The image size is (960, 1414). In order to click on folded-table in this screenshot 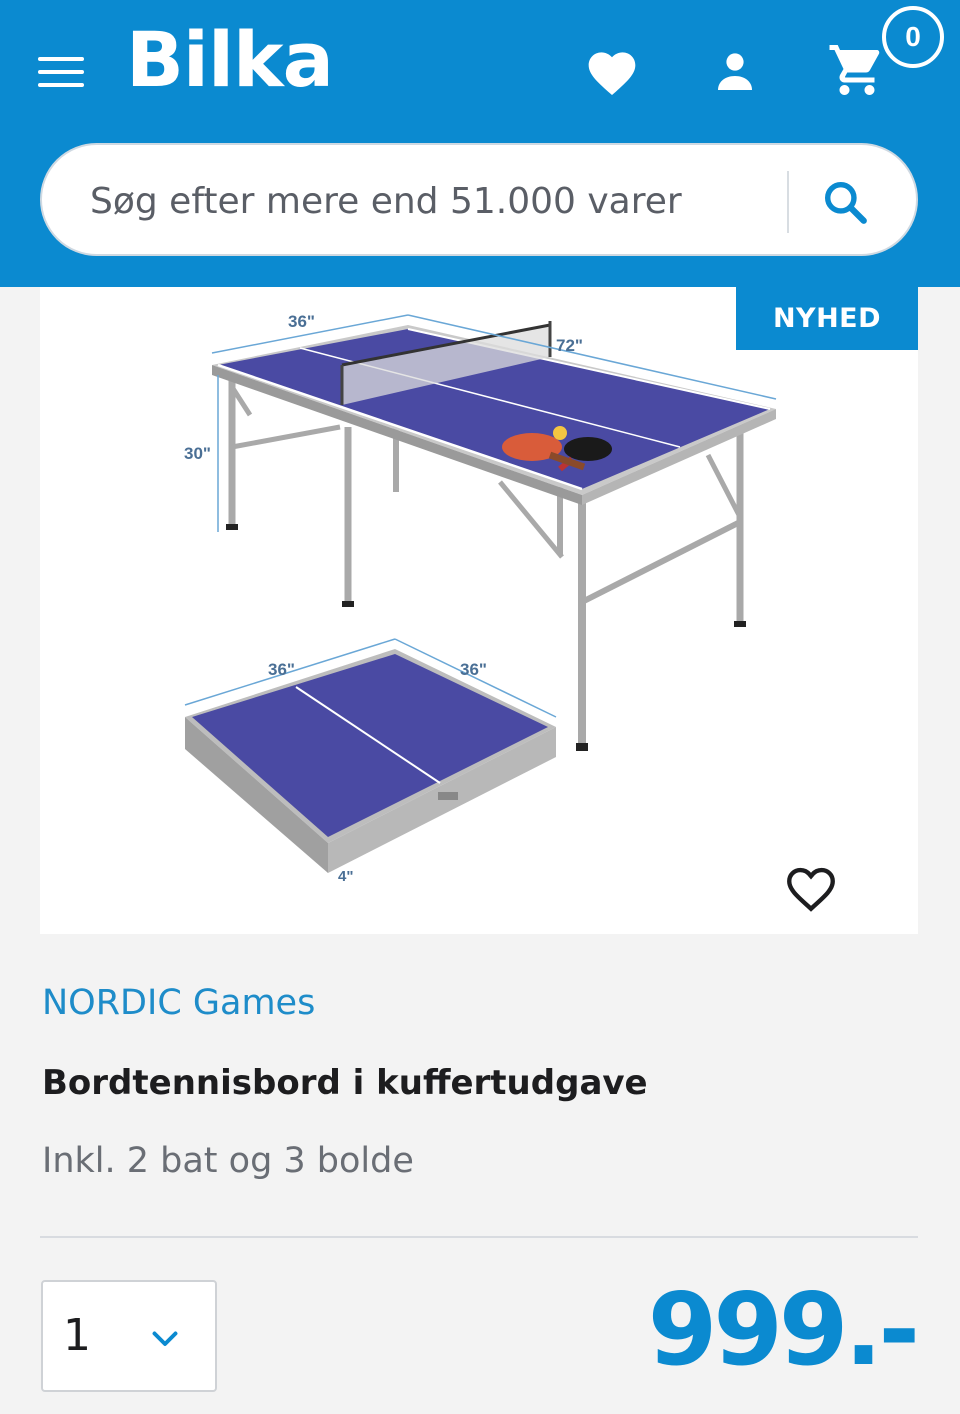, I will do `click(370, 755)`.